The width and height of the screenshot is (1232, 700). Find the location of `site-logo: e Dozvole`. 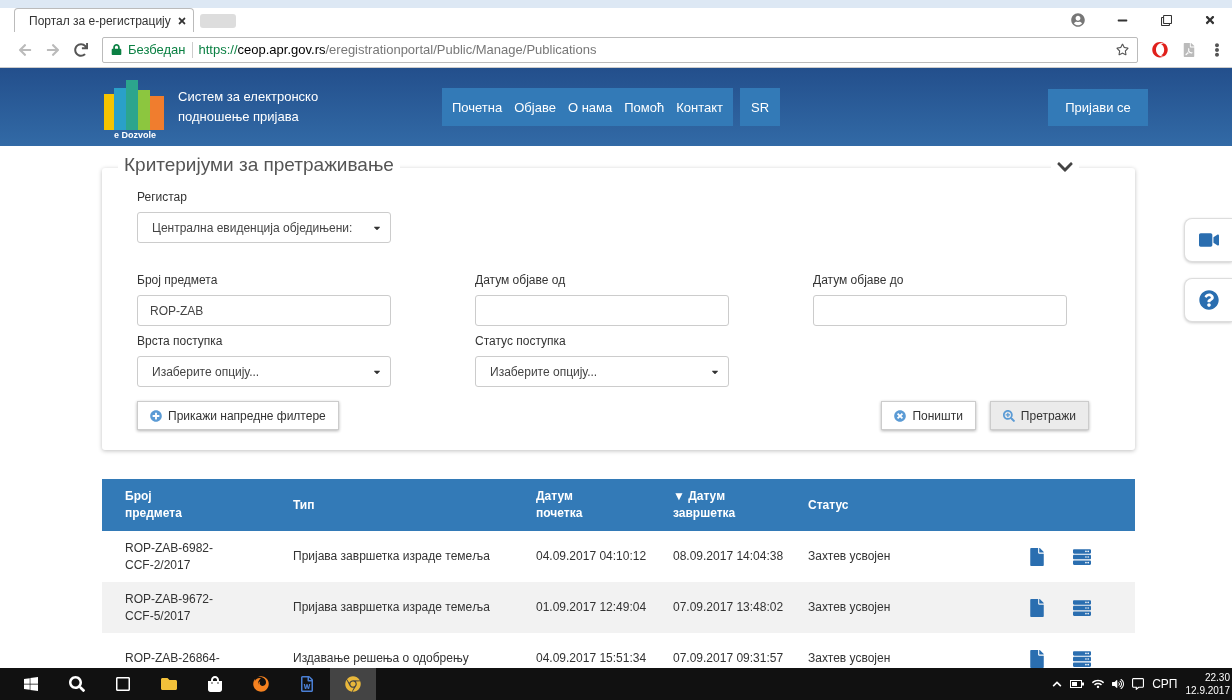

site-logo: e Dozvole is located at coordinates (135, 107).